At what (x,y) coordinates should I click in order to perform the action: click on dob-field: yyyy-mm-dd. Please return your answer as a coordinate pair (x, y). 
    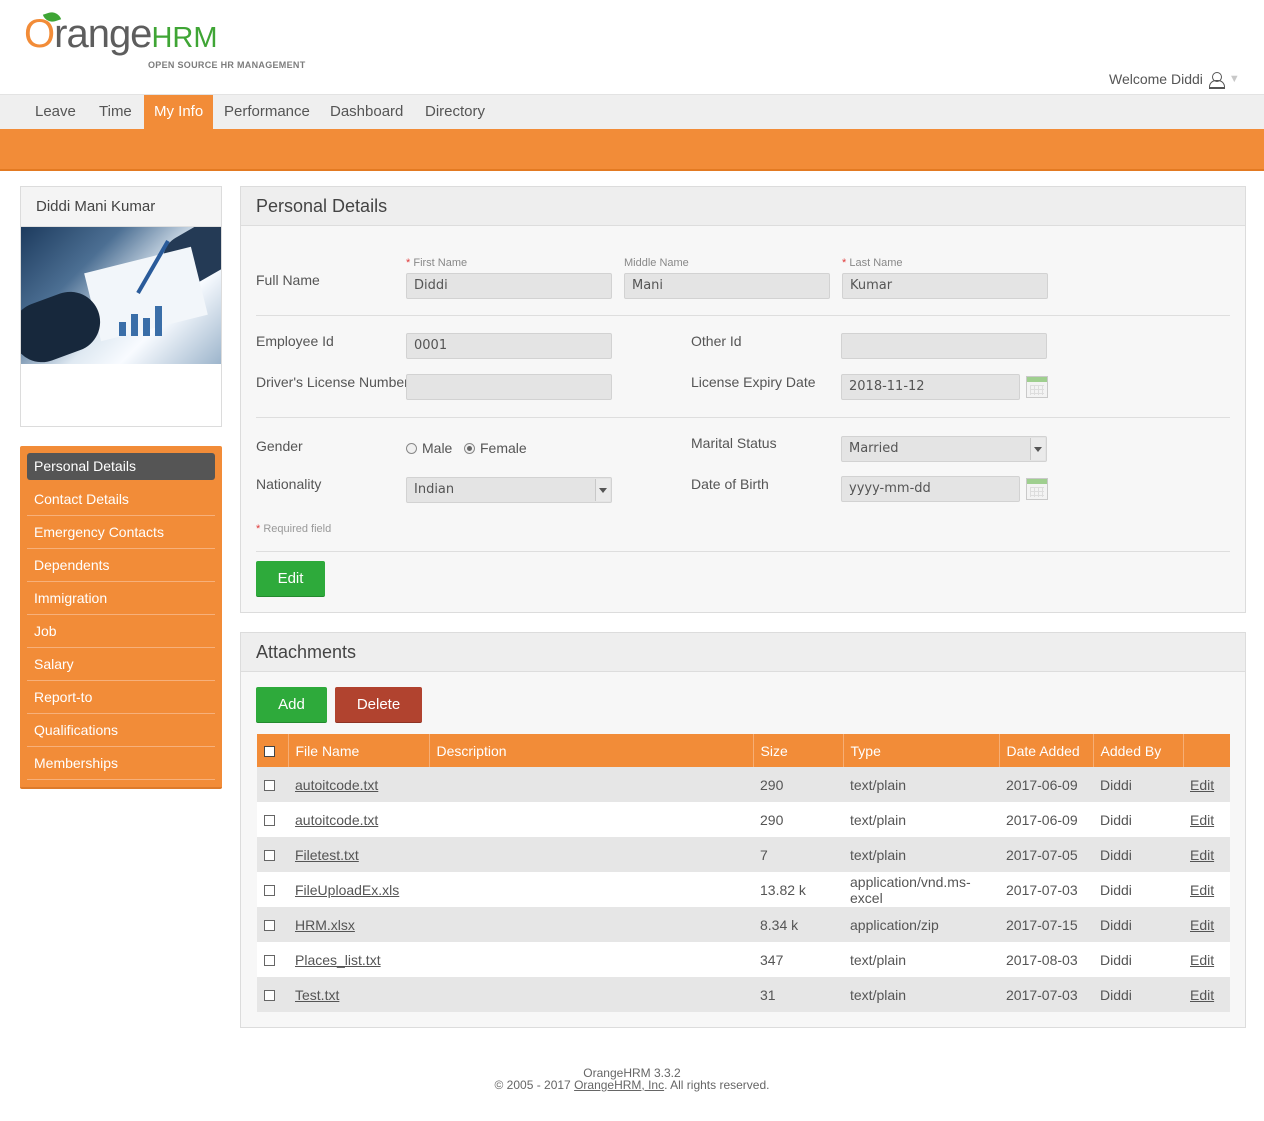
    Looking at the image, I should click on (930, 489).